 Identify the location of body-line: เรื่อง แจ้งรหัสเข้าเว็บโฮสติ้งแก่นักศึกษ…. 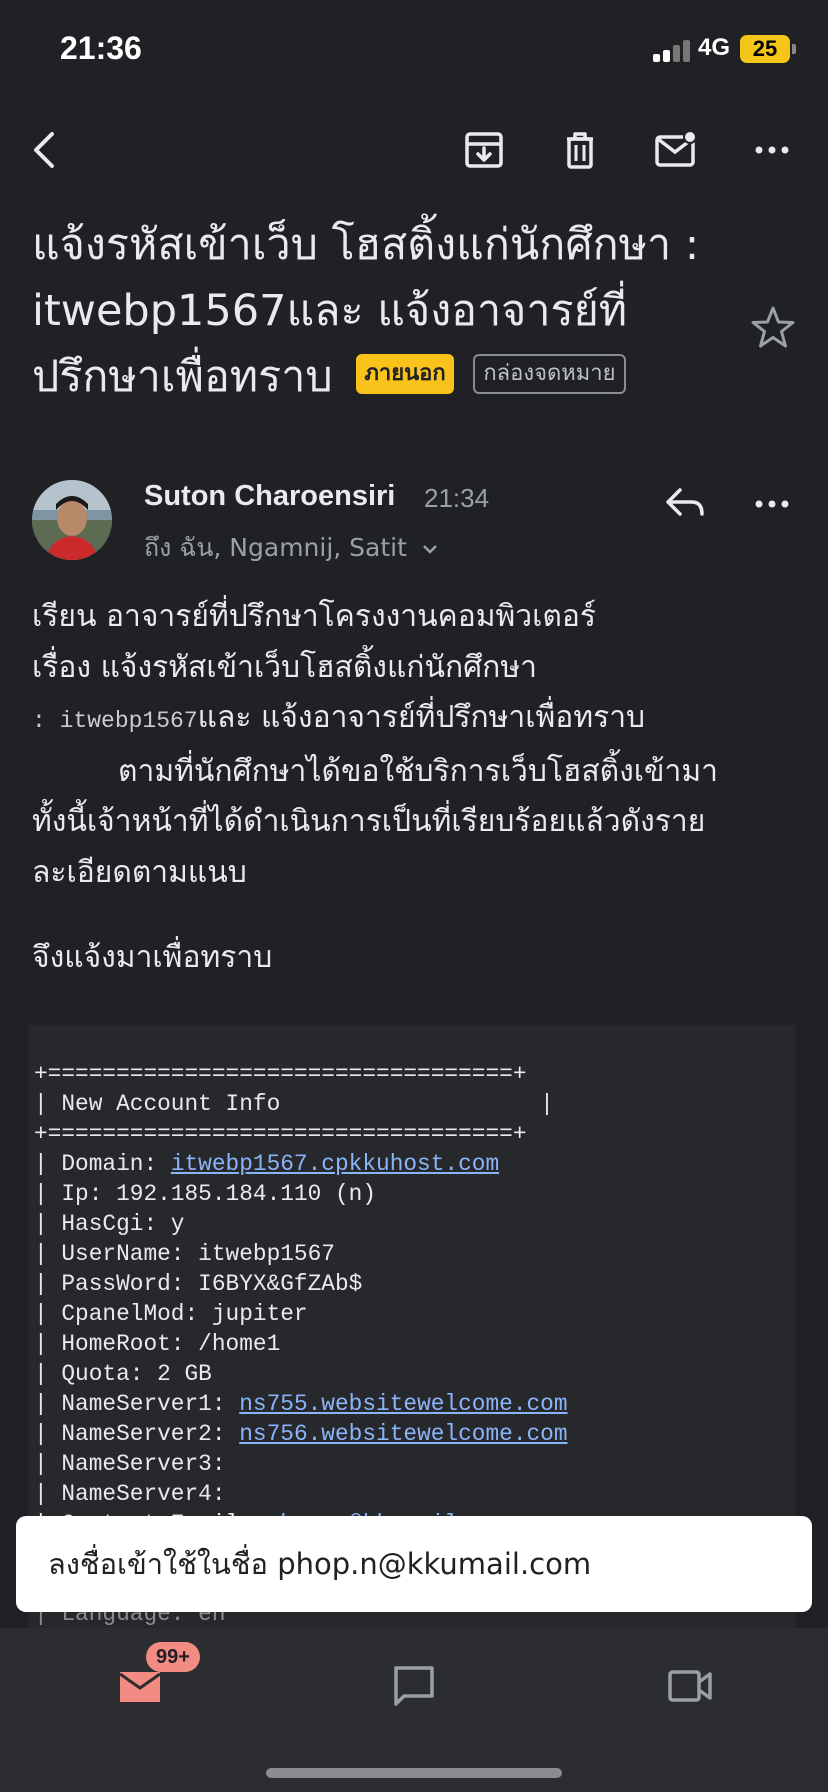
(284, 667).